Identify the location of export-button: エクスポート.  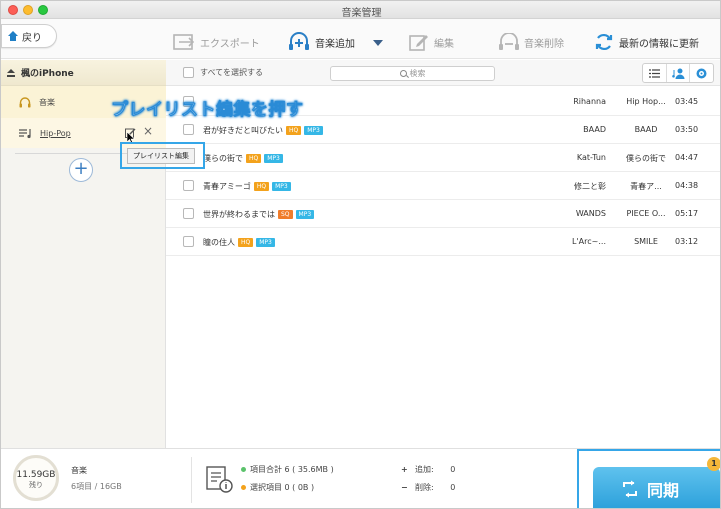
(216, 42).